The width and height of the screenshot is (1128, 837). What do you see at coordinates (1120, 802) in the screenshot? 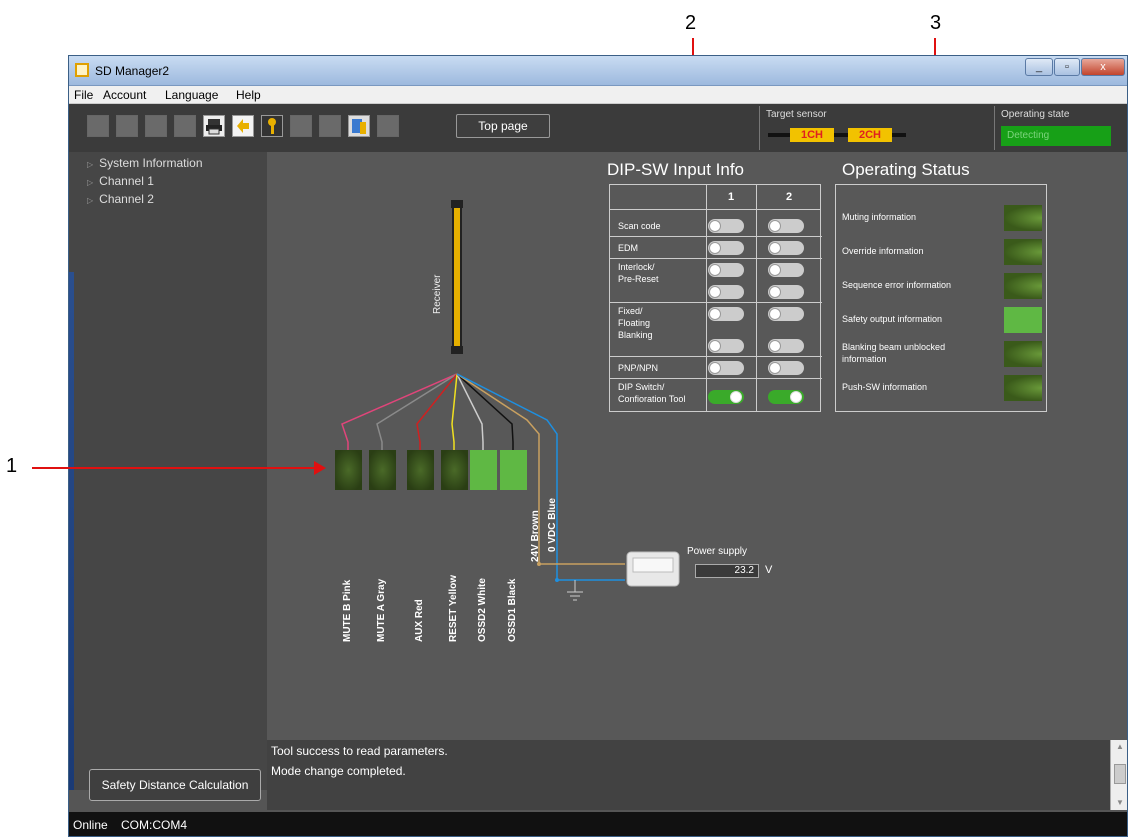
I see `scroll-down-icon: ▼` at bounding box center [1120, 802].